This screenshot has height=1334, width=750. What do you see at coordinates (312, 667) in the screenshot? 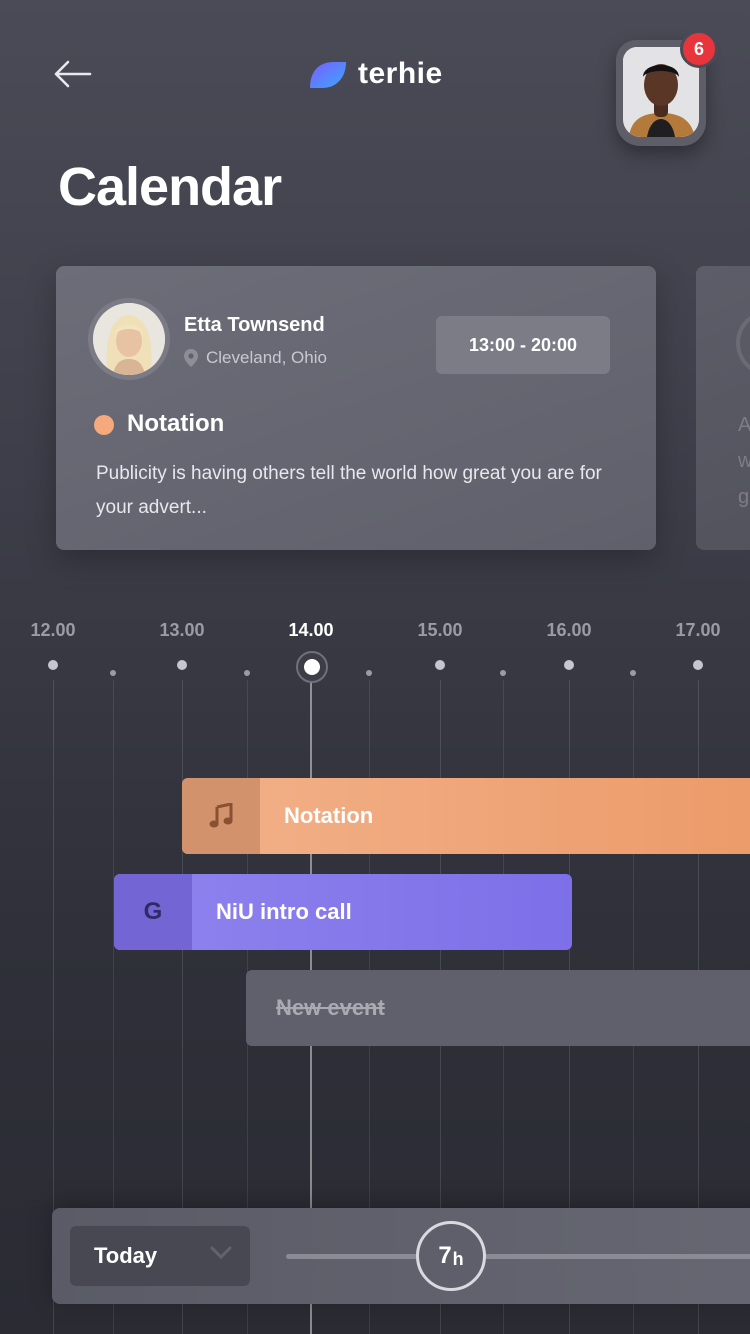
I see `current-time-dot` at bounding box center [312, 667].